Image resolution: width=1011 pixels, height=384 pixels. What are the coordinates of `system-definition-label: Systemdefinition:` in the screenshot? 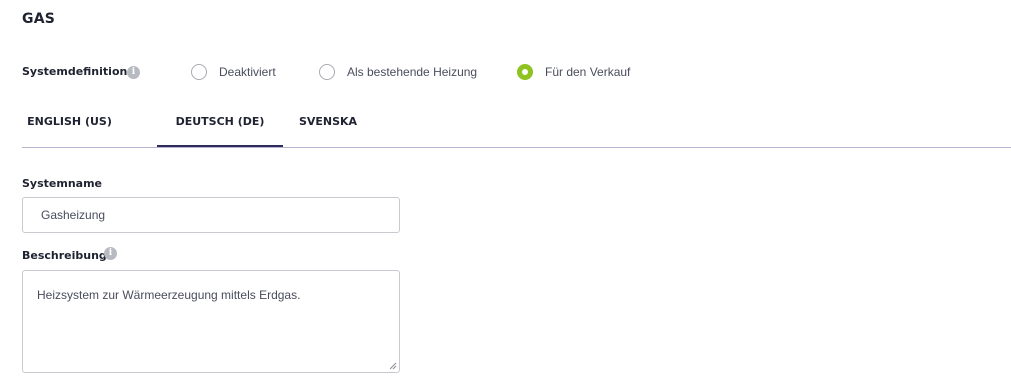 It's located at (77, 71).